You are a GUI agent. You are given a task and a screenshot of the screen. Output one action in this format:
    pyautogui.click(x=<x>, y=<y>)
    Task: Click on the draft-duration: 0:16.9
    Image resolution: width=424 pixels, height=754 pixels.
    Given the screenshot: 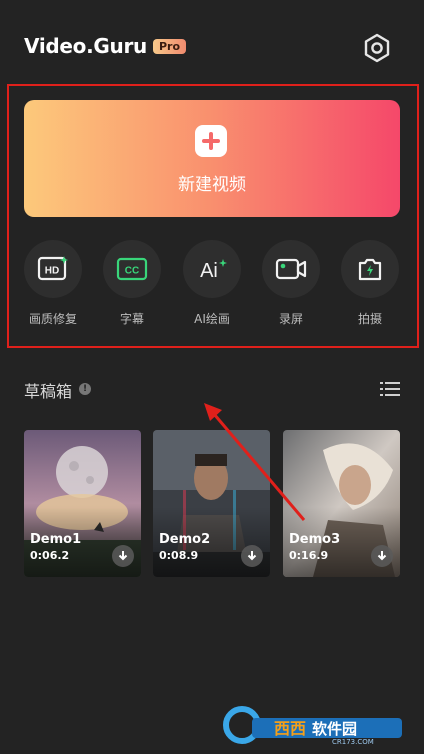 What is the action you would take?
    pyautogui.click(x=309, y=555)
    